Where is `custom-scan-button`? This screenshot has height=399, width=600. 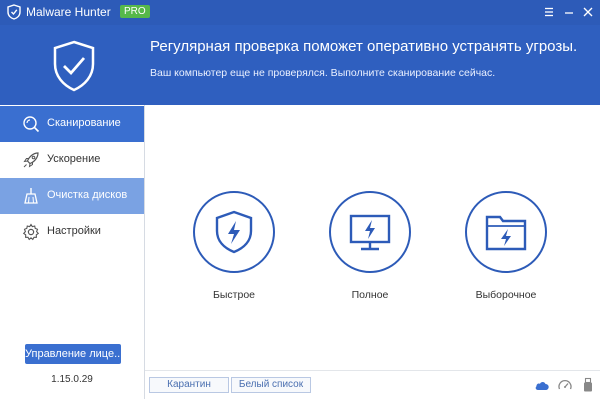
custom-scan-button is located at coordinates (506, 232).